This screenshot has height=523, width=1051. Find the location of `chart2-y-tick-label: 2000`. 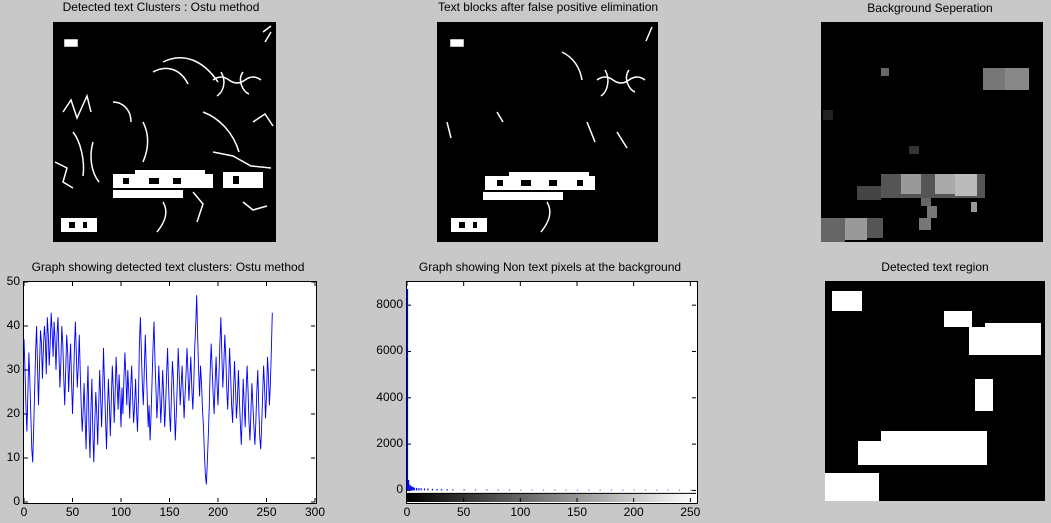

chart2-y-tick-label: 2000 is located at coordinates (389, 443).